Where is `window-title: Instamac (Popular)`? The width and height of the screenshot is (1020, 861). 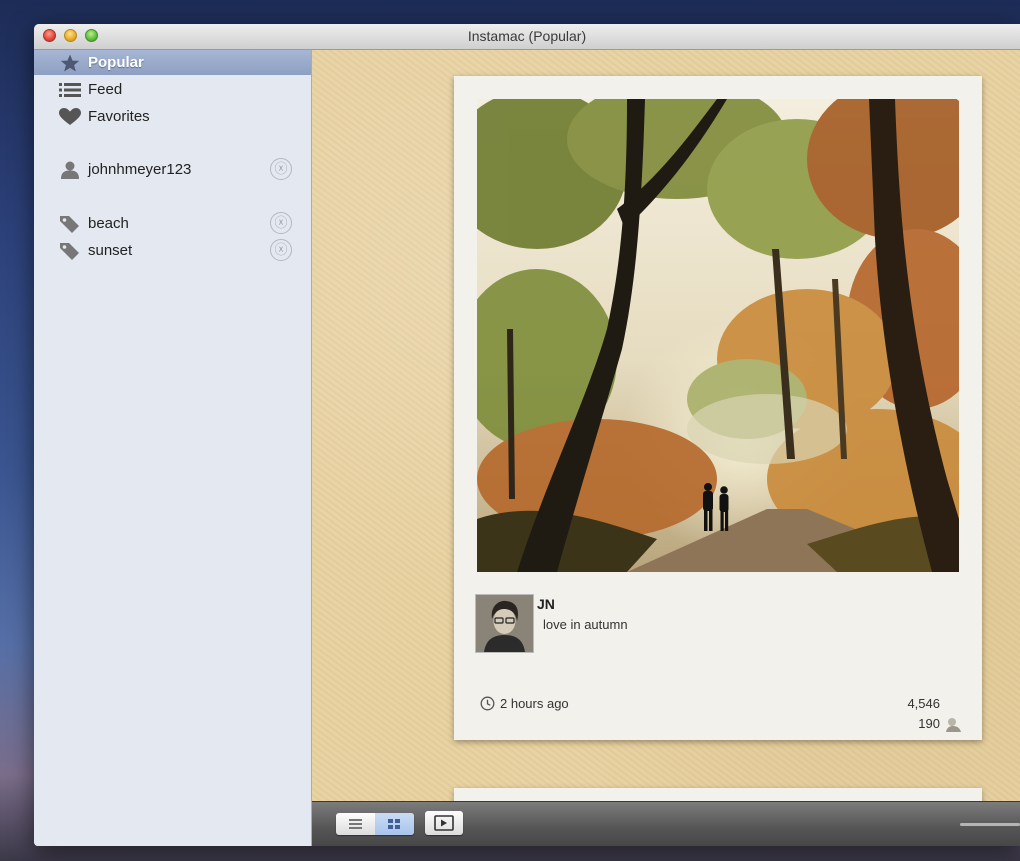 window-title: Instamac (Popular) is located at coordinates (527, 36).